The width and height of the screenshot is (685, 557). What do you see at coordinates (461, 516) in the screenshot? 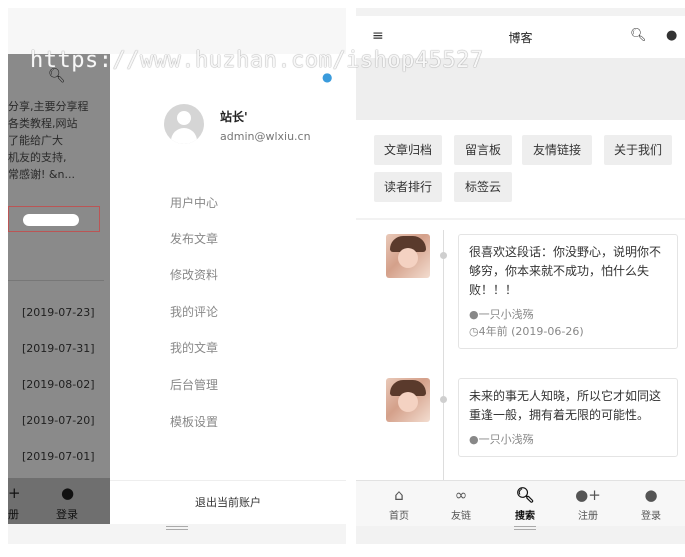
I see `nav-label: 友链` at bounding box center [461, 516].